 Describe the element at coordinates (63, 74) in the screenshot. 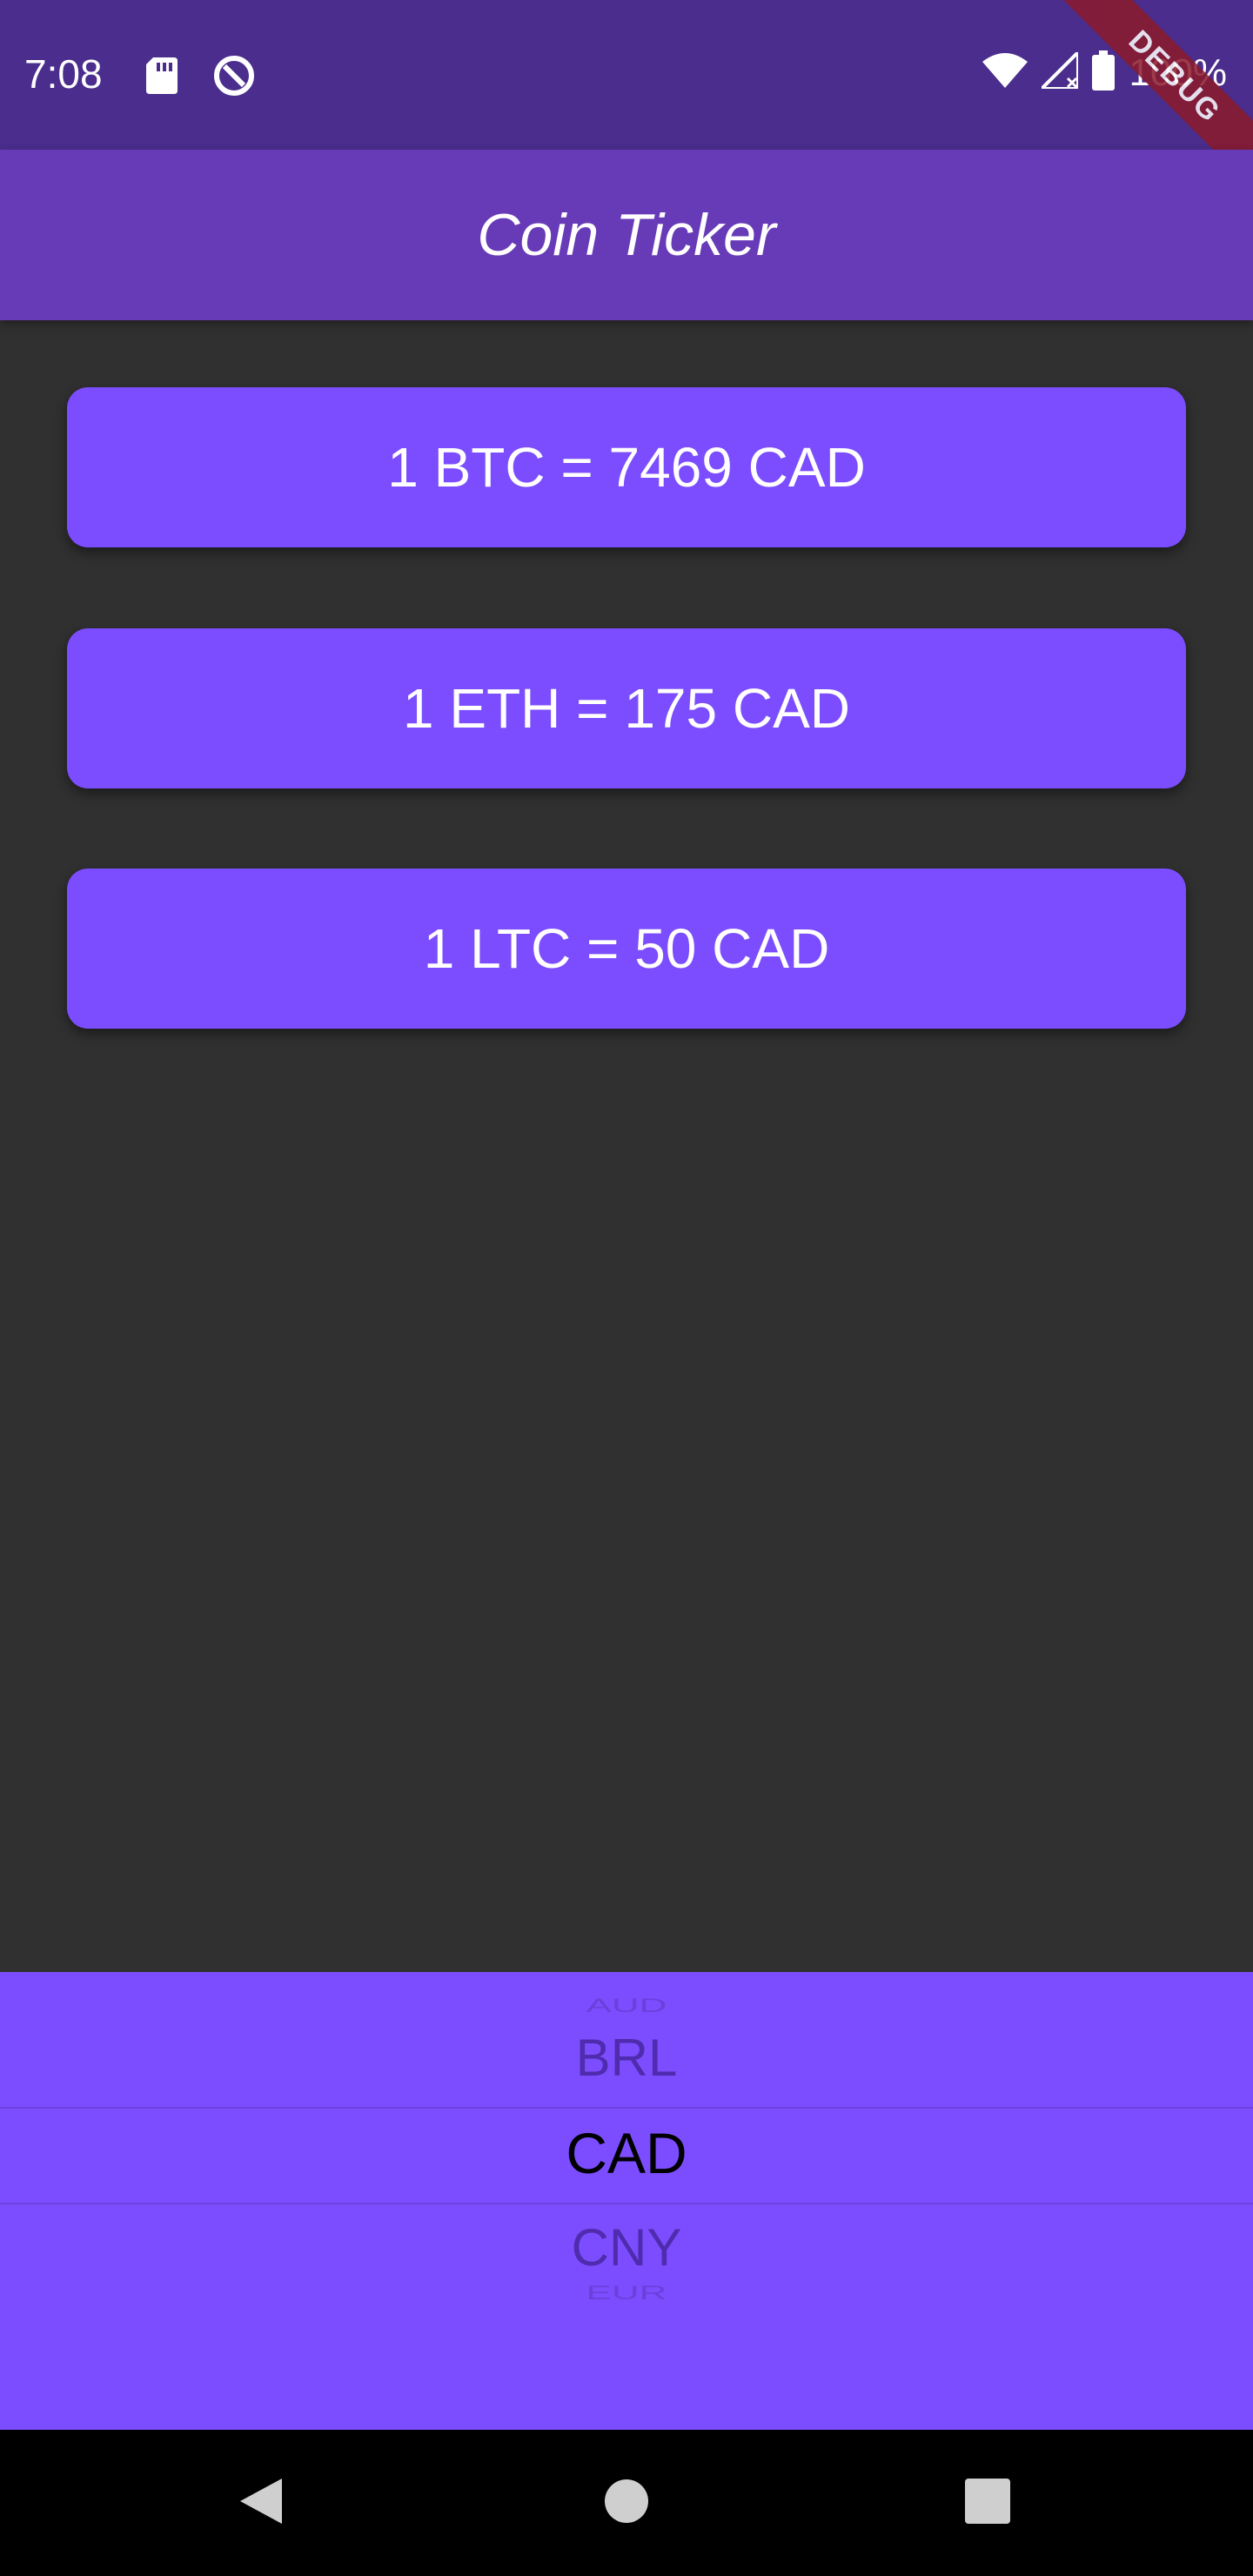

I see `status-time: 7:08` at that location.